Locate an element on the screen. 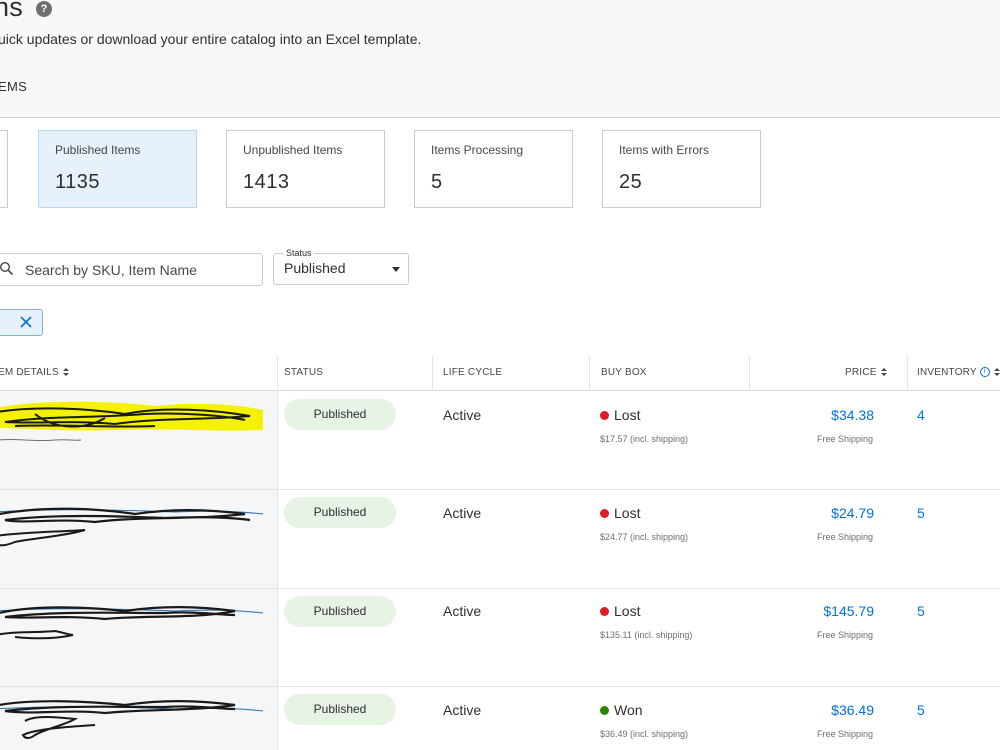 The width and height of the screenshot is (1000, 750). price-link: $36.49 is located at coordinates (817, 710).